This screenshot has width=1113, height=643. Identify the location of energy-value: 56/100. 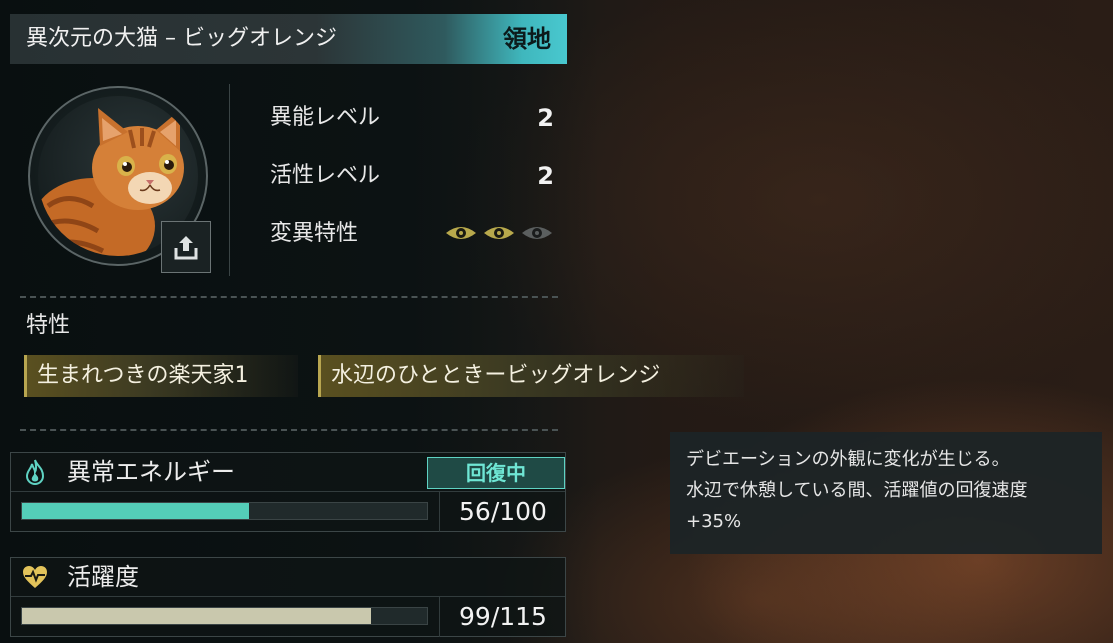
(503, 511).